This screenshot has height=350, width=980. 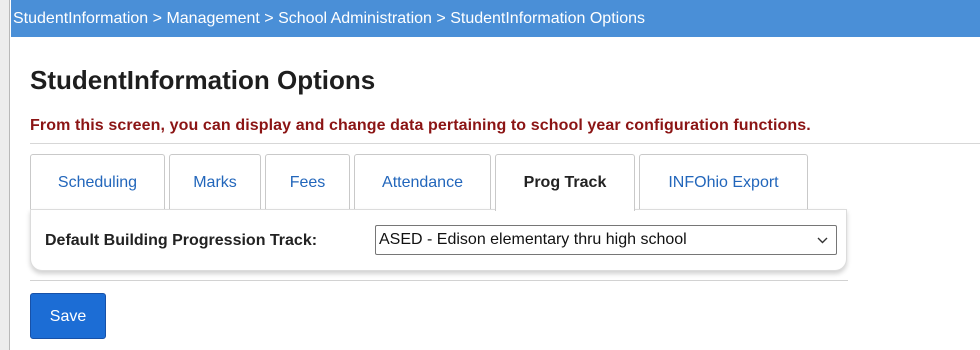 What do you see at coordinates (505, 143) in the screenshot?
I see `header-divider` at bounding box center [505, 143].